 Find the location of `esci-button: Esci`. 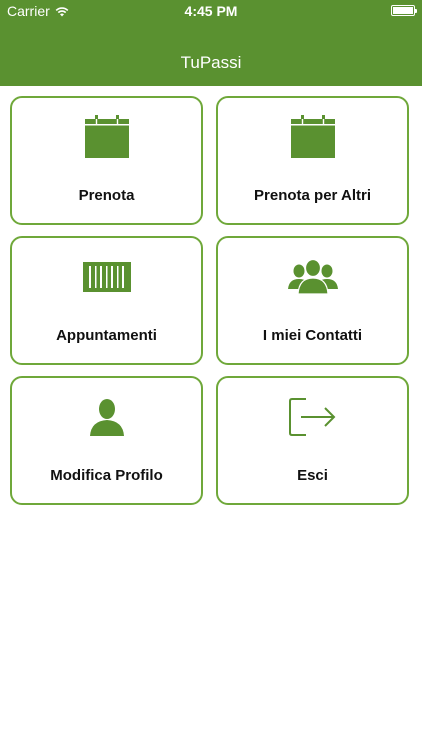

esci-button: Esci is located at coordinates (312, 440).